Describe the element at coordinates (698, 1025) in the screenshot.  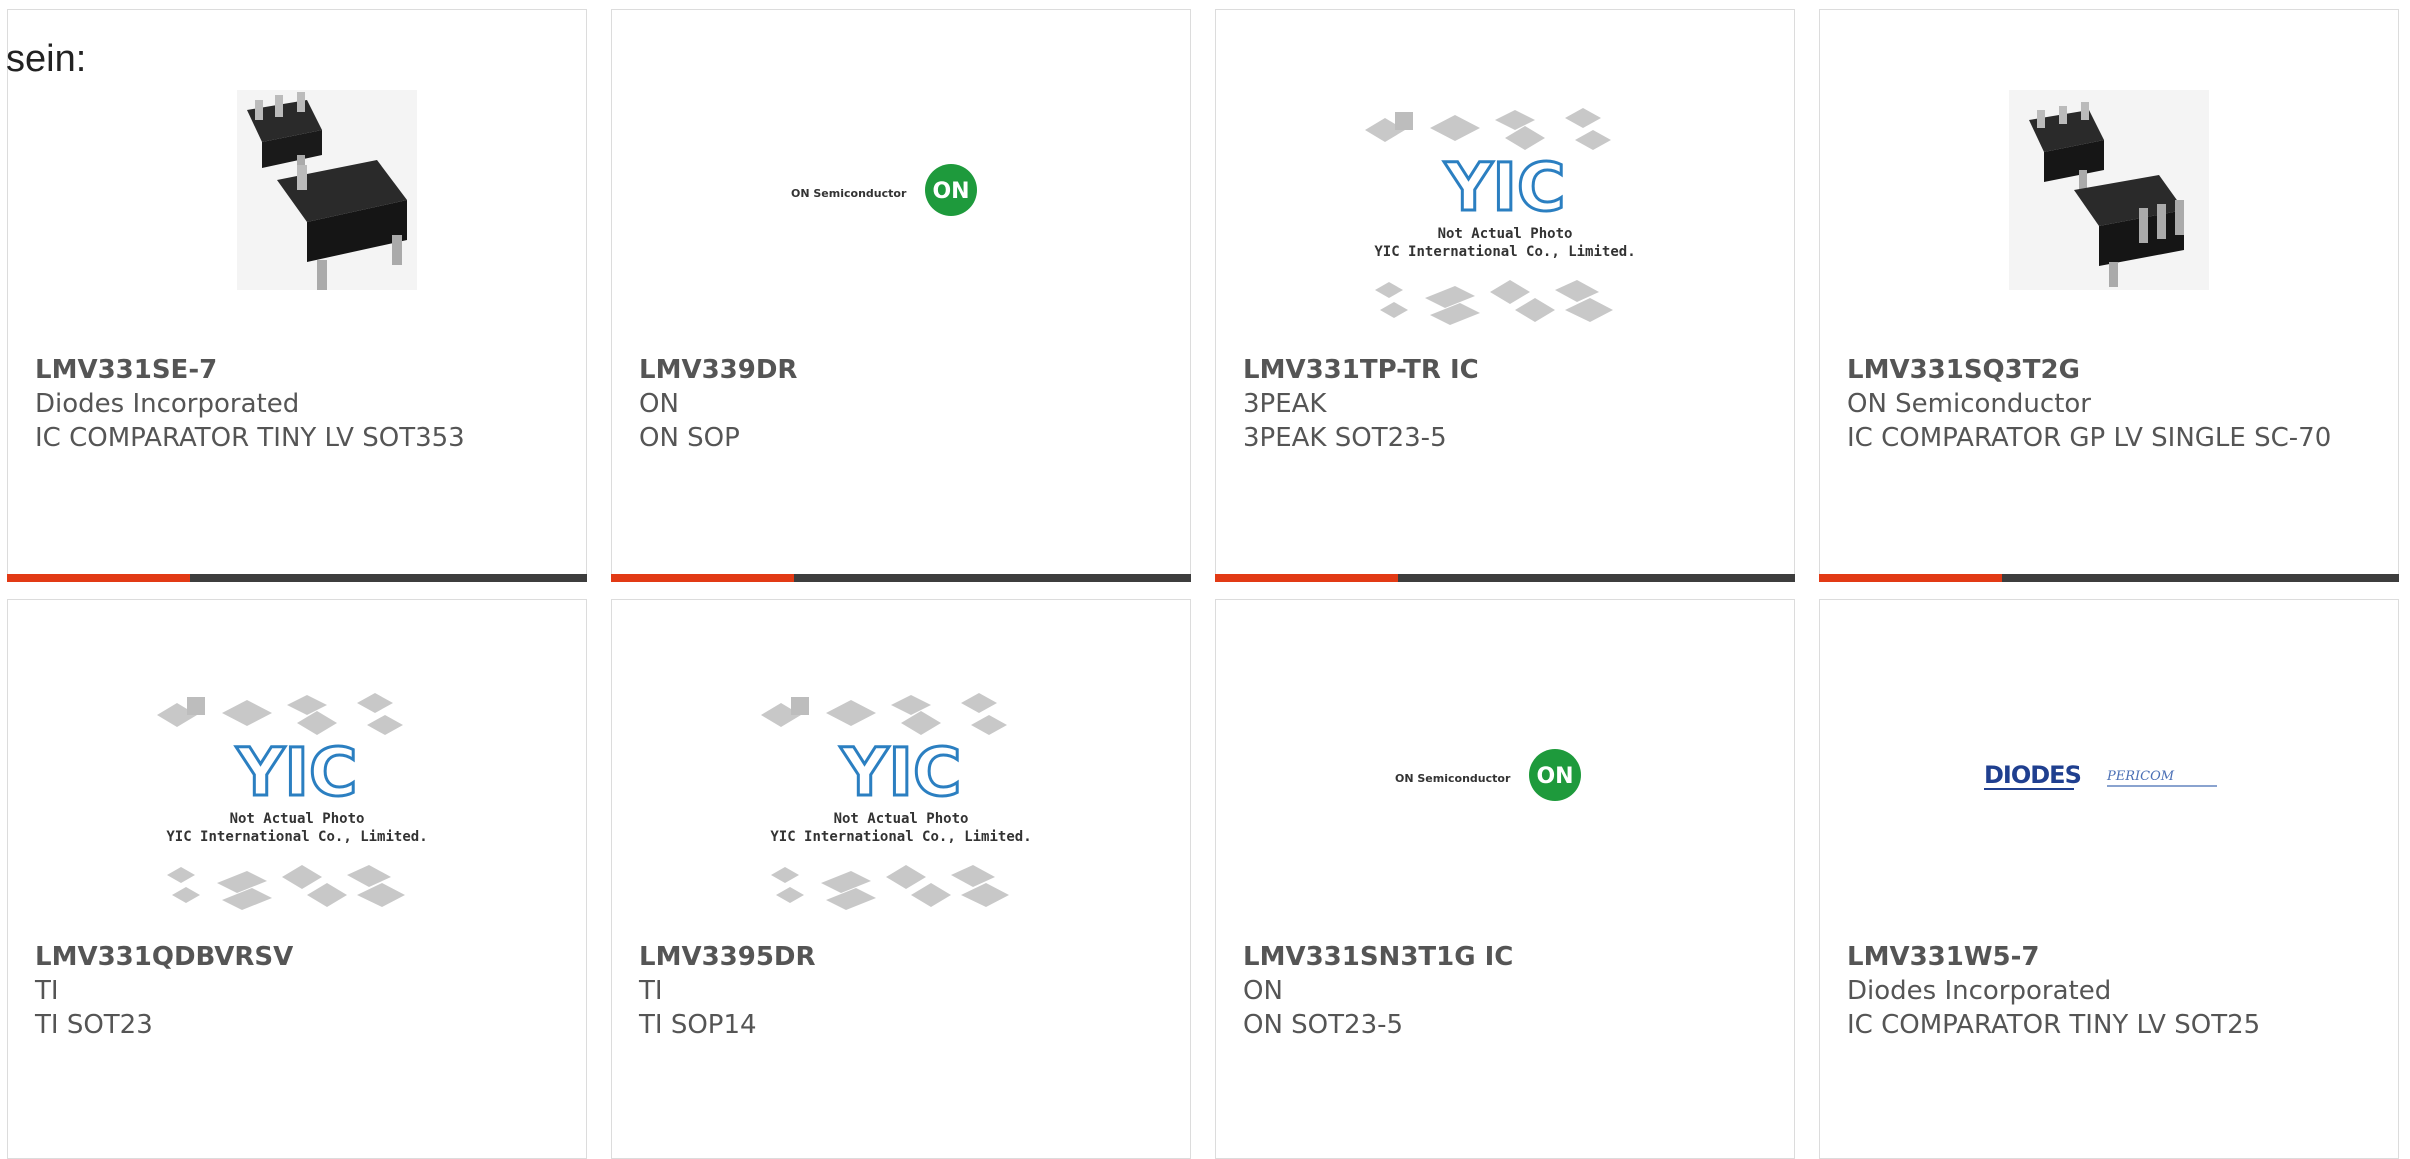
I see `product-description: TI SOP14` at that location.